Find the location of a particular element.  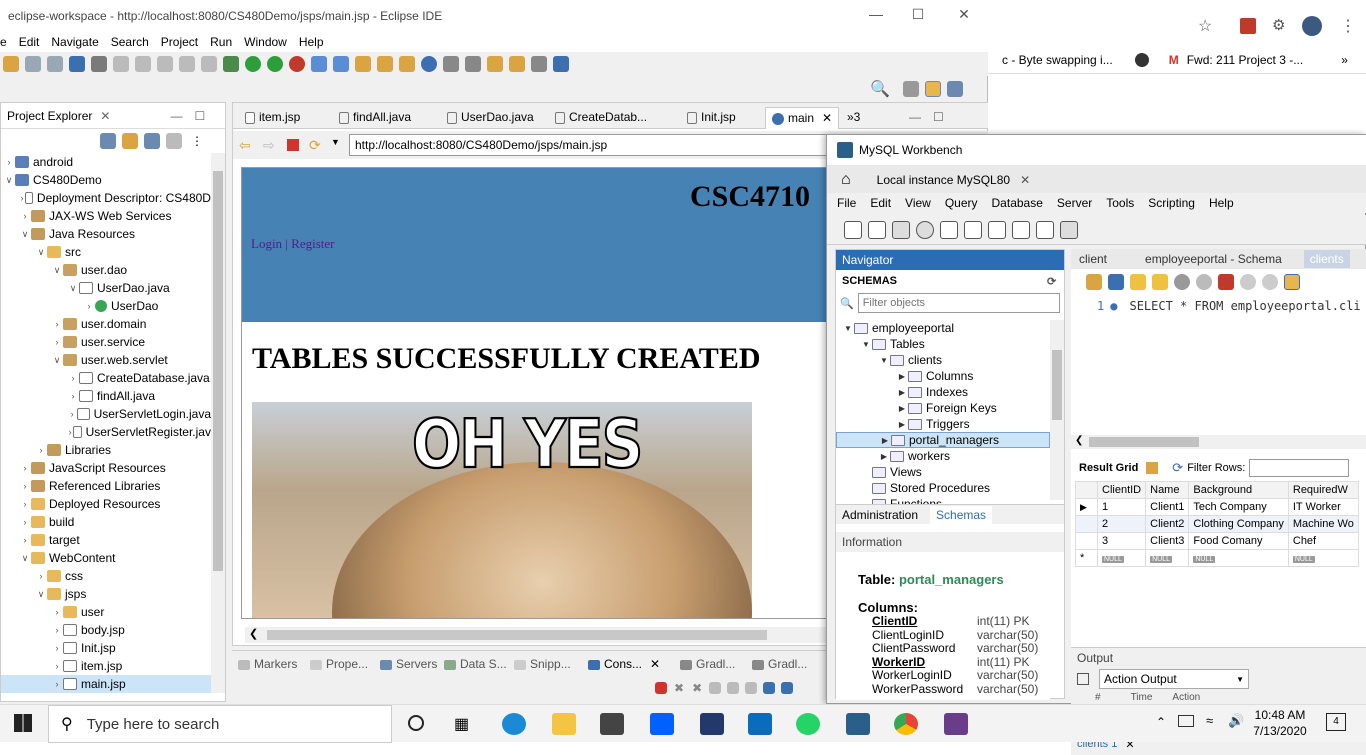

wb-menu-query: Query is located at coordinates (961, 203).